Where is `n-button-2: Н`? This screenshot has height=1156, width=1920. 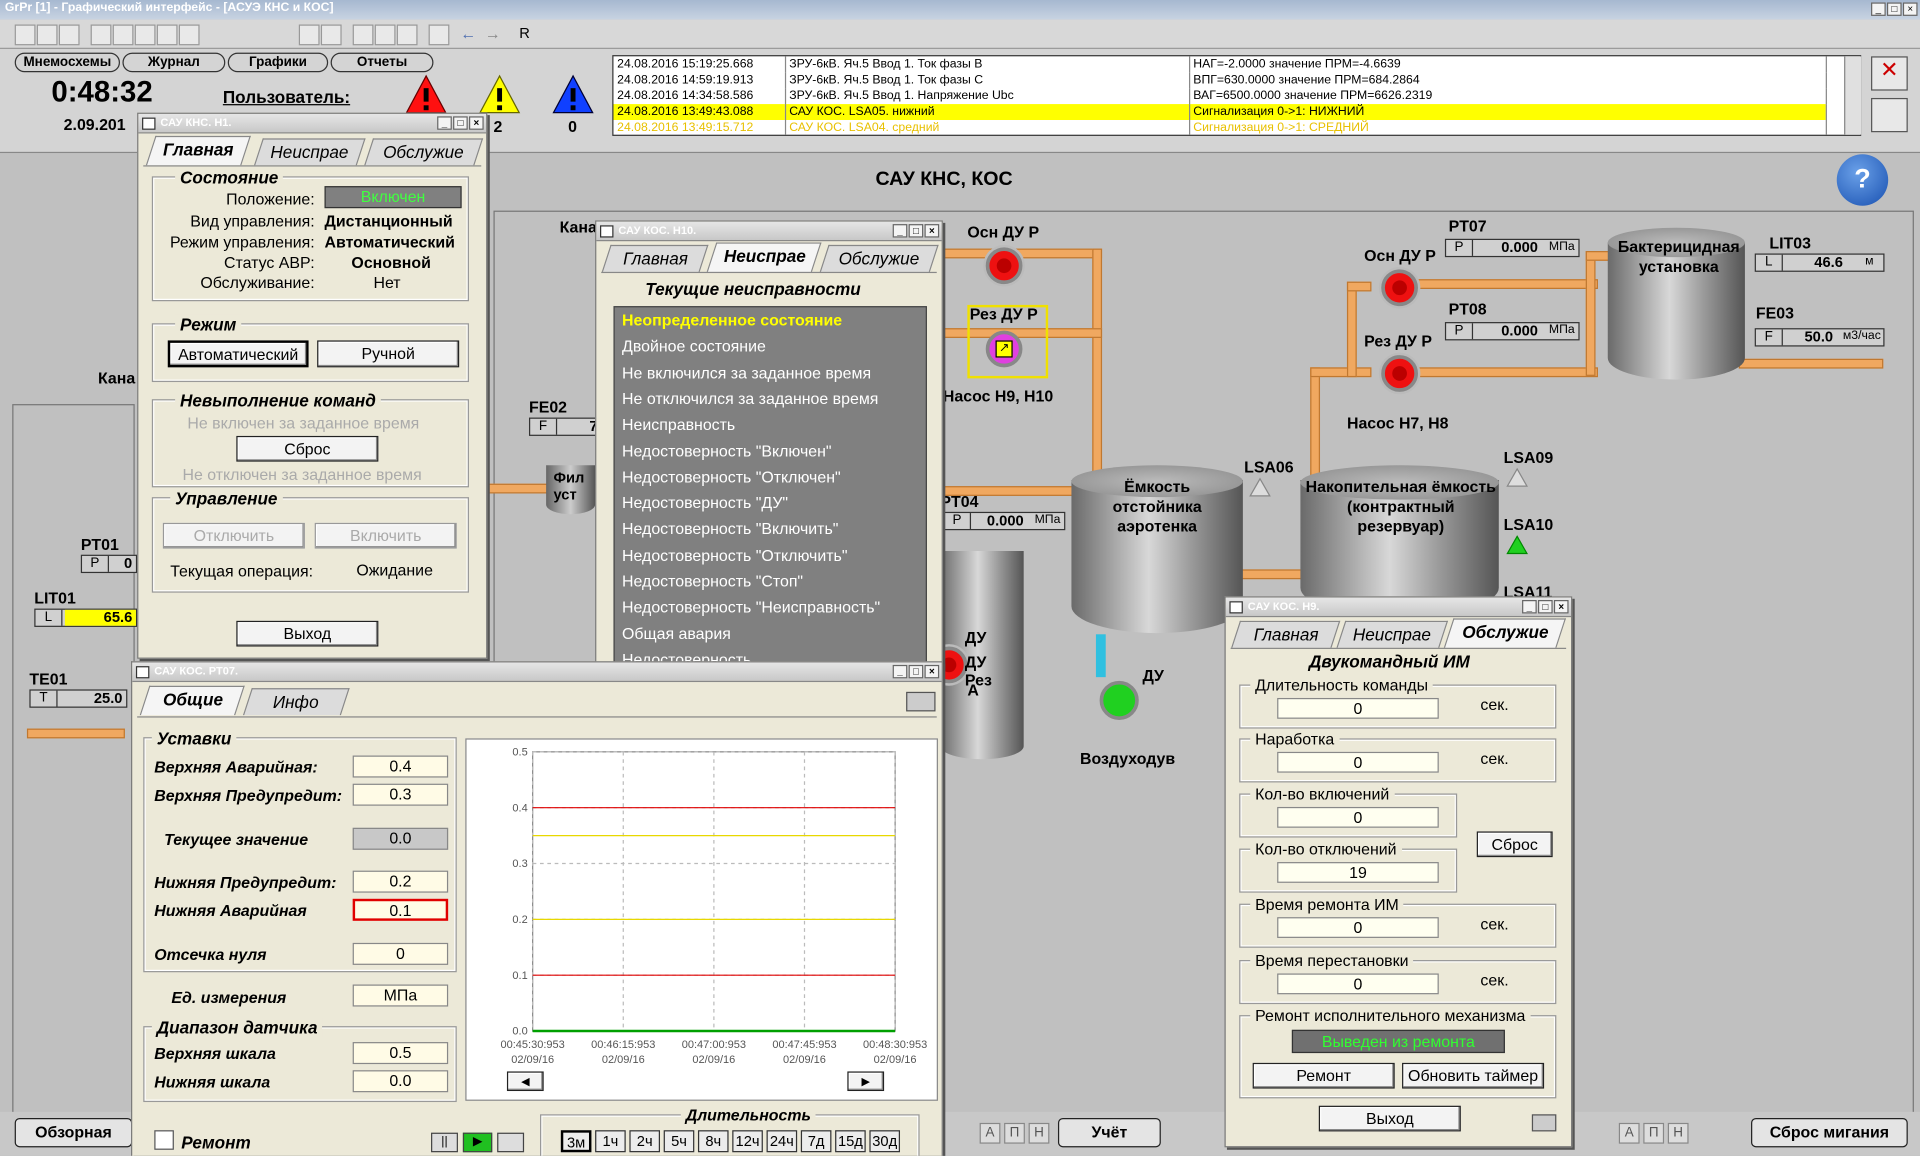 n-button-2: Н is located at coordinates (1678, 1133).